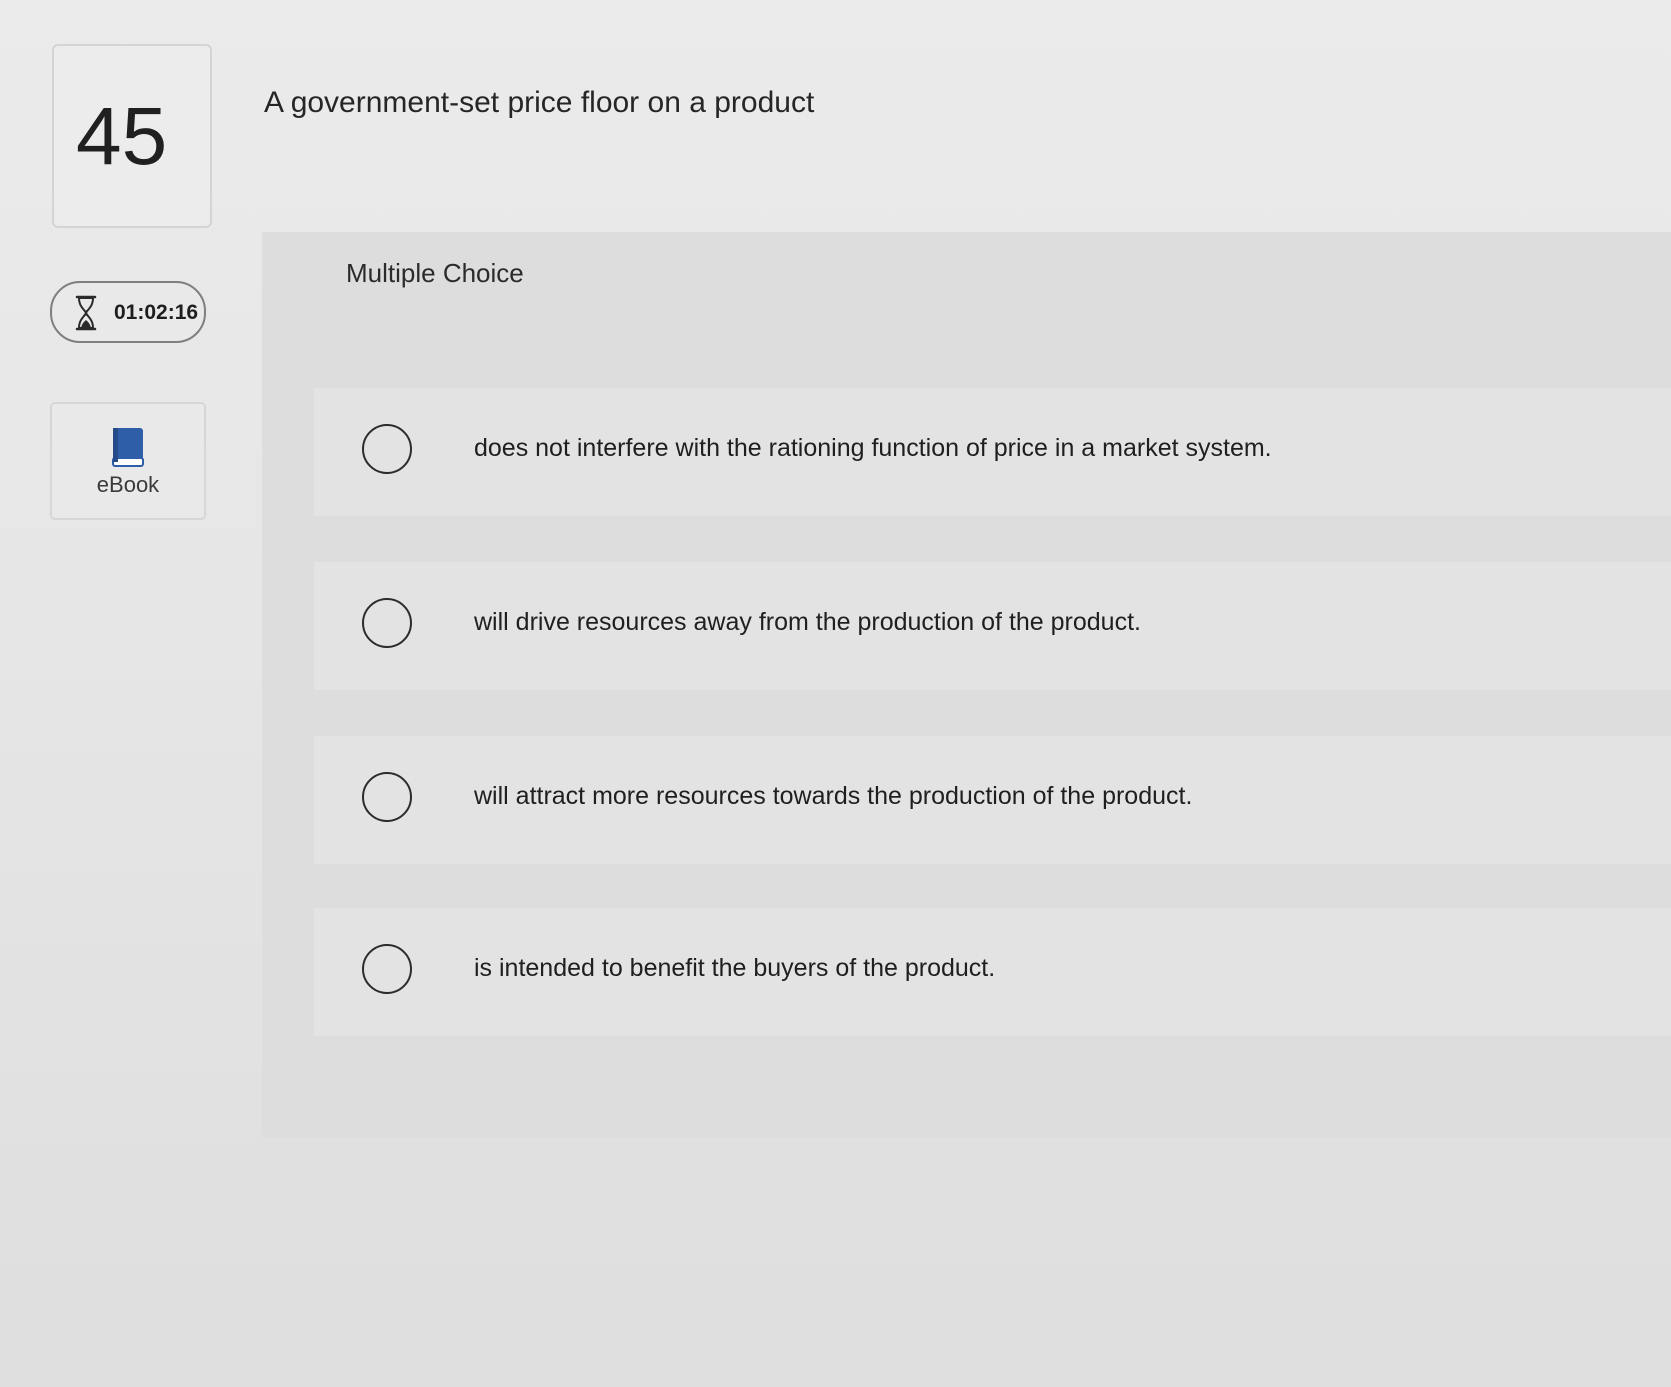 The height and width of the screenshot is (1387, 1671). I want to click on ebook-button: eBook, so click(128, 461).